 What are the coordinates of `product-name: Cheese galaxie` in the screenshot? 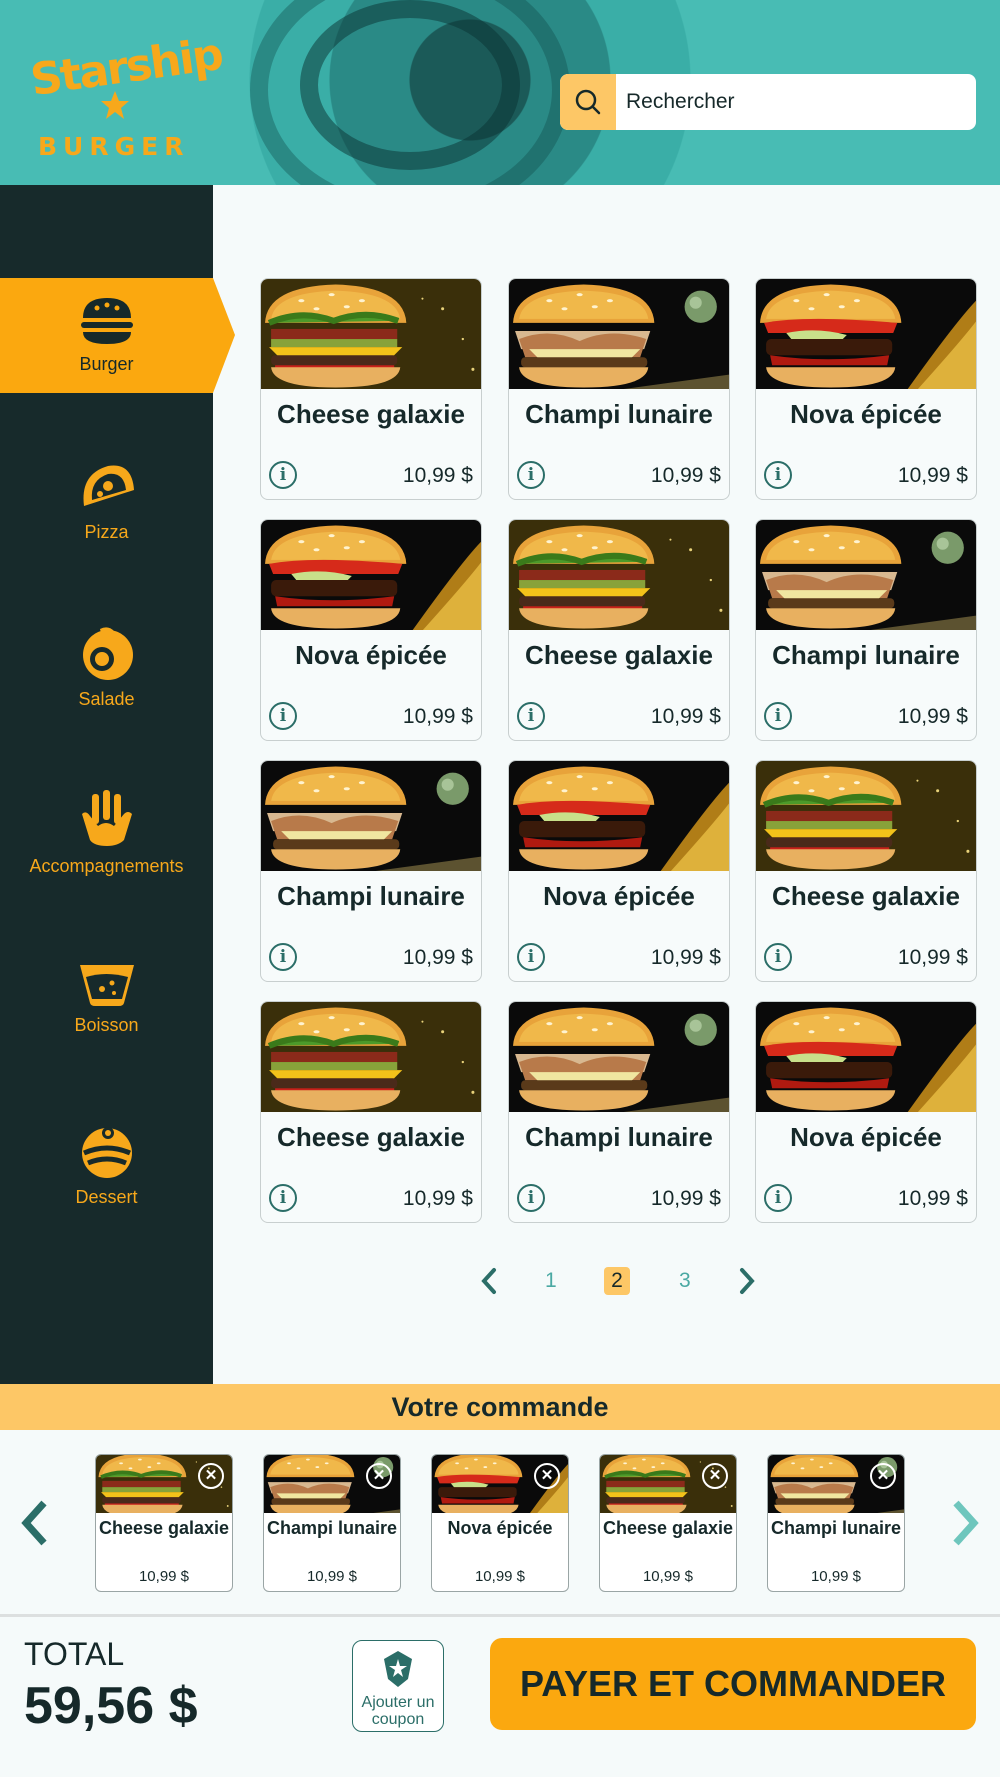 It's located at (619, 655).